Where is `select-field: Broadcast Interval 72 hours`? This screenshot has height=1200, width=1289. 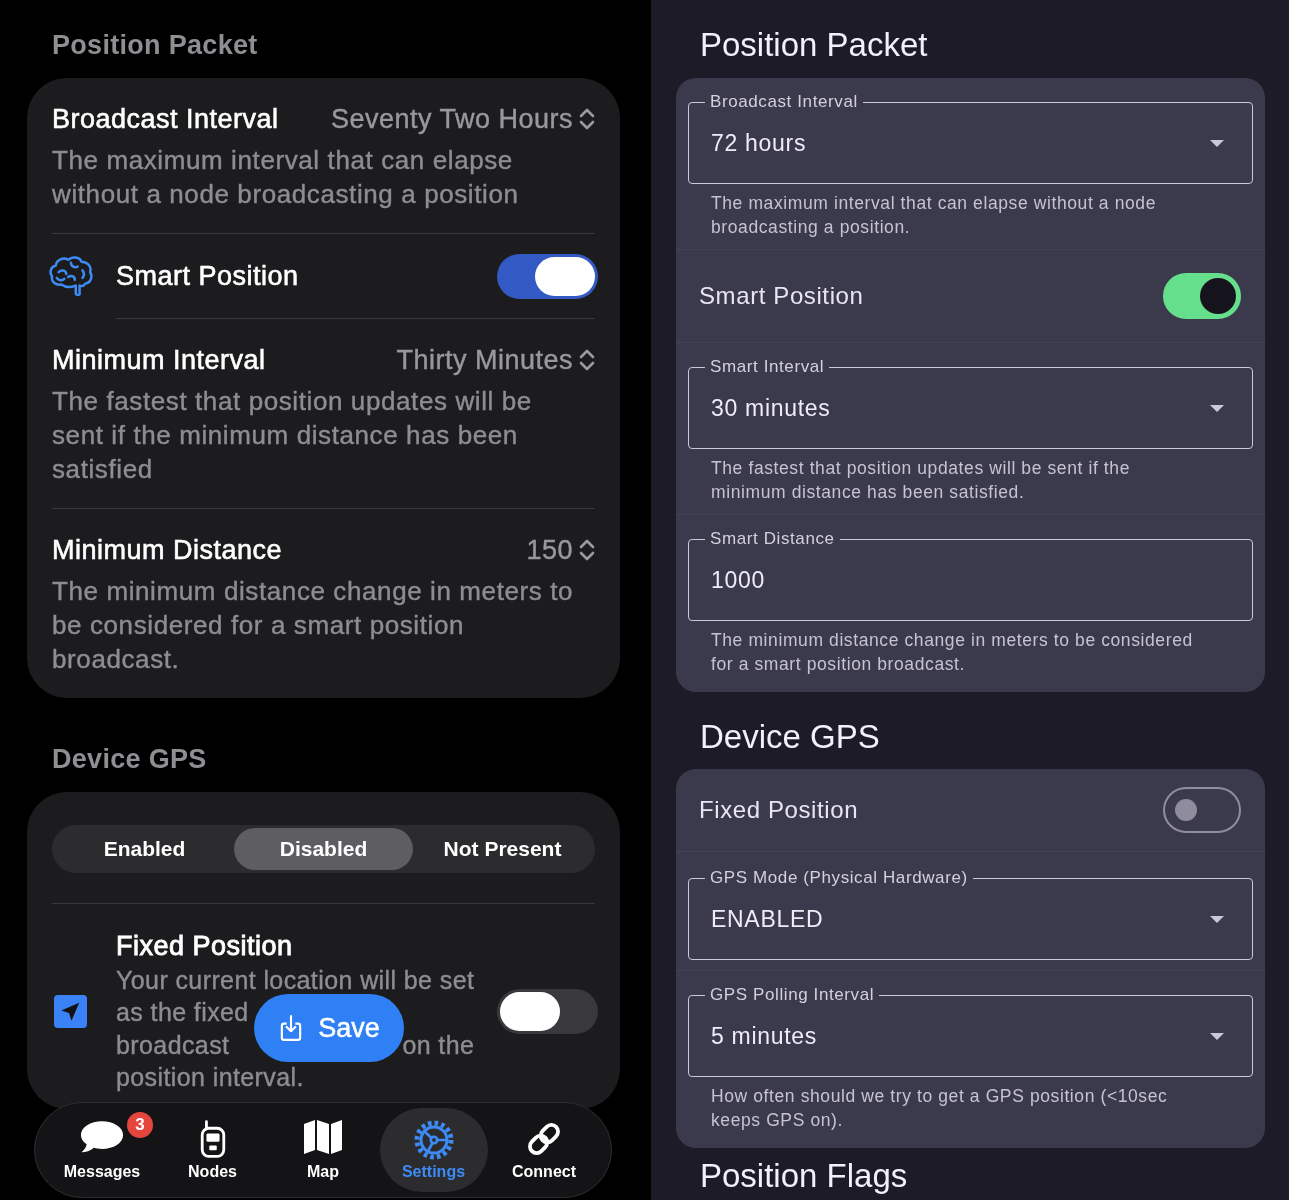 select-field: Broadcast Interval 72 hours is located at coordinates (970, 138).